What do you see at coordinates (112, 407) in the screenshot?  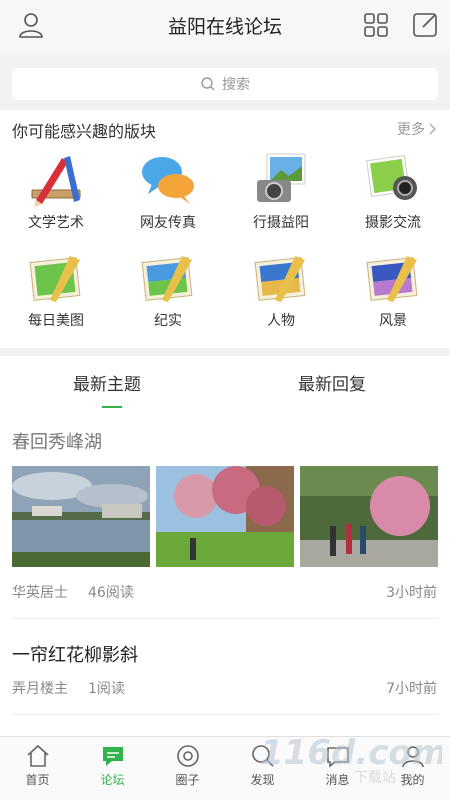 I see `active-tab-indicator` at bounding box center [112, 407].